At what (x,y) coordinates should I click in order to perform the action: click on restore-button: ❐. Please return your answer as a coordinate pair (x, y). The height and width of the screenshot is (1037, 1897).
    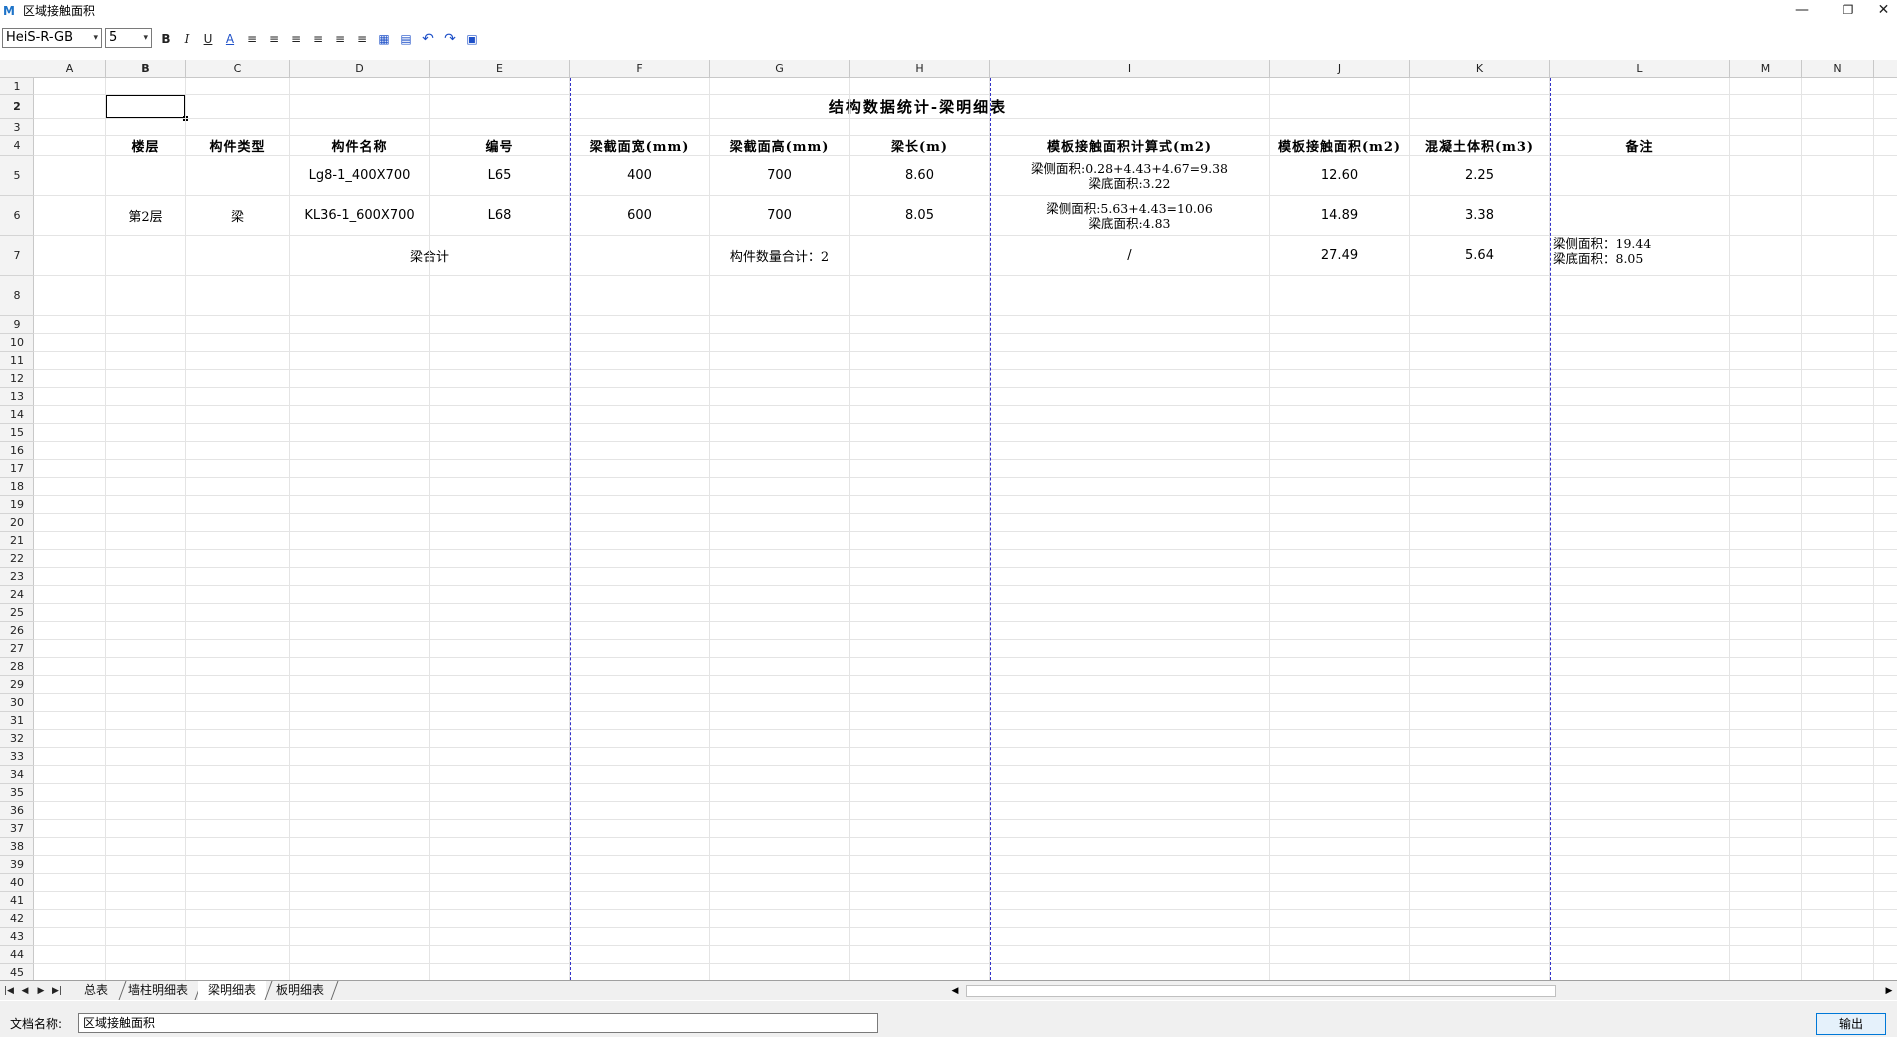
    Looking at the image, I should click on (1848, 11).